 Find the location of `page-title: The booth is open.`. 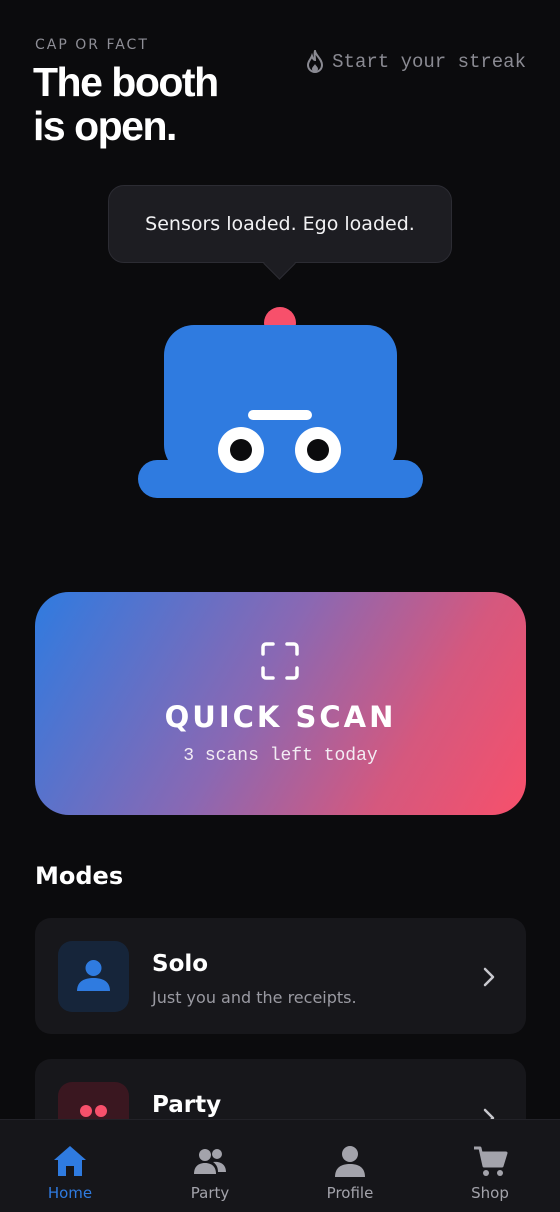

page-title: The booth is open. is located at coordinates (126, 104).